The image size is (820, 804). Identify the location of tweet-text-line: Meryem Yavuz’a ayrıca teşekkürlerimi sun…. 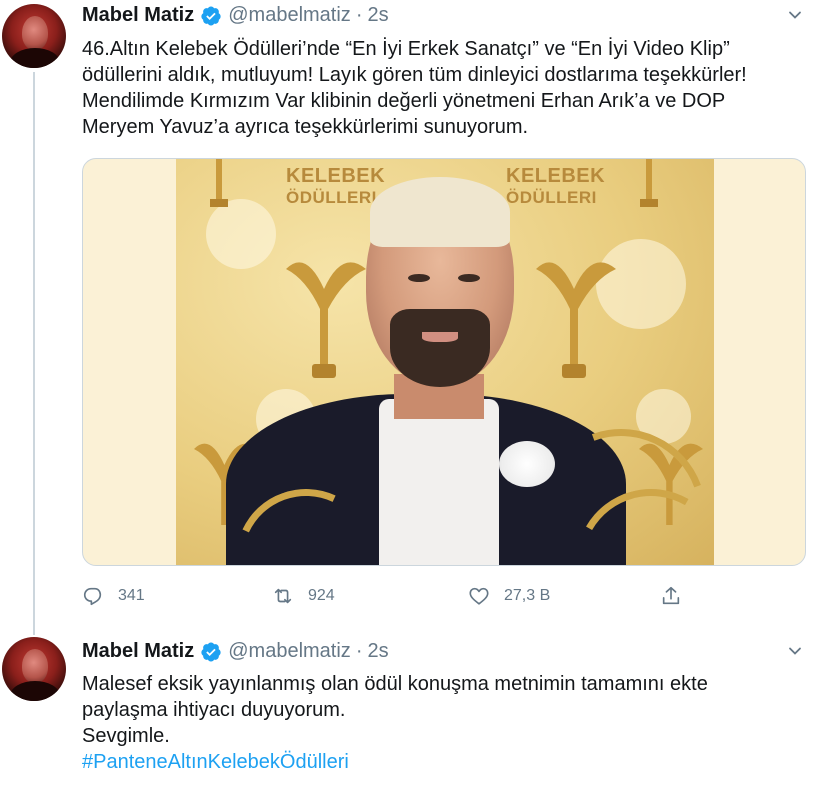
(305, 127).